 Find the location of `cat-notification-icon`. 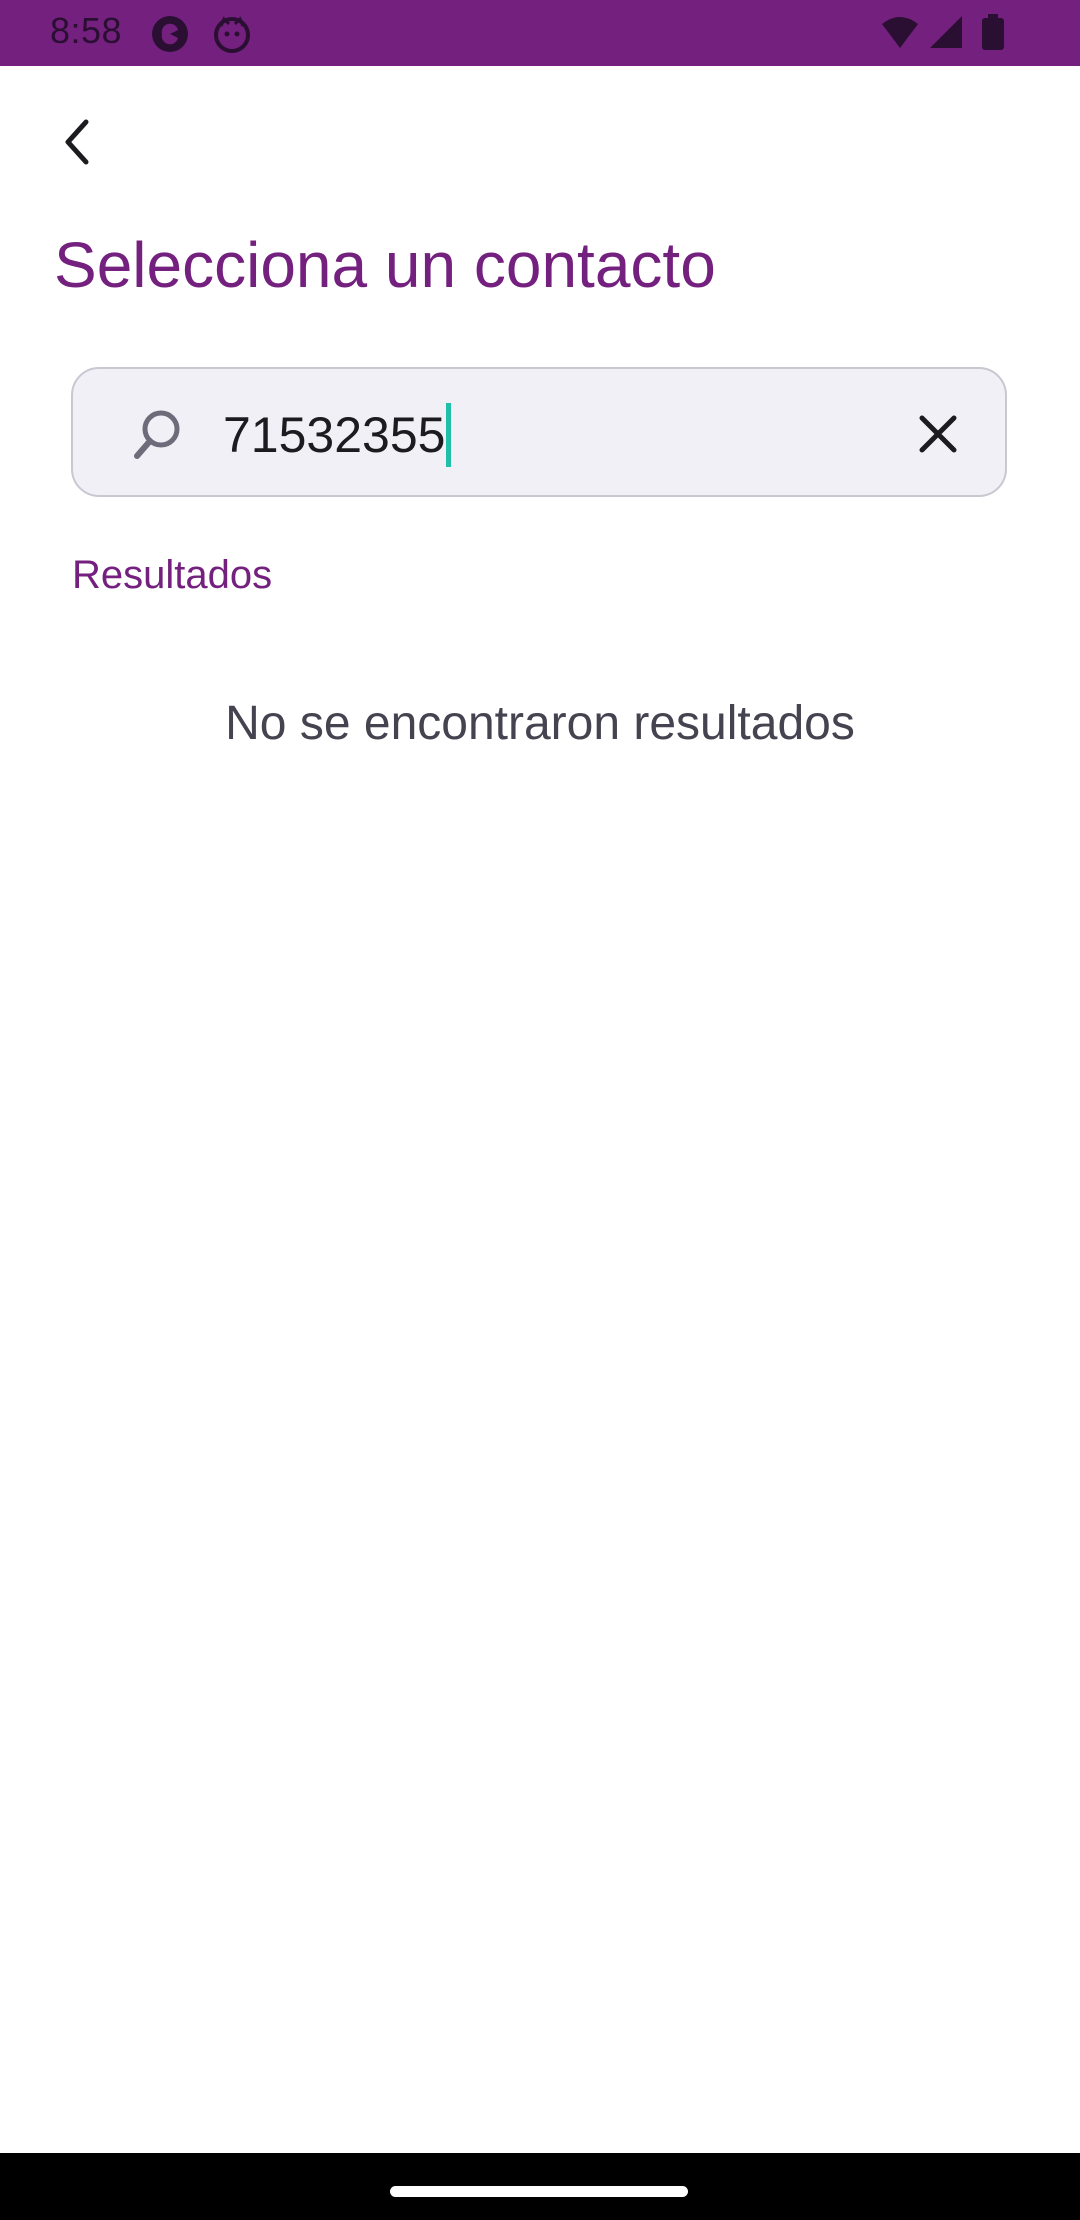

cat-notification-icon is located at coordinates (232, 34).